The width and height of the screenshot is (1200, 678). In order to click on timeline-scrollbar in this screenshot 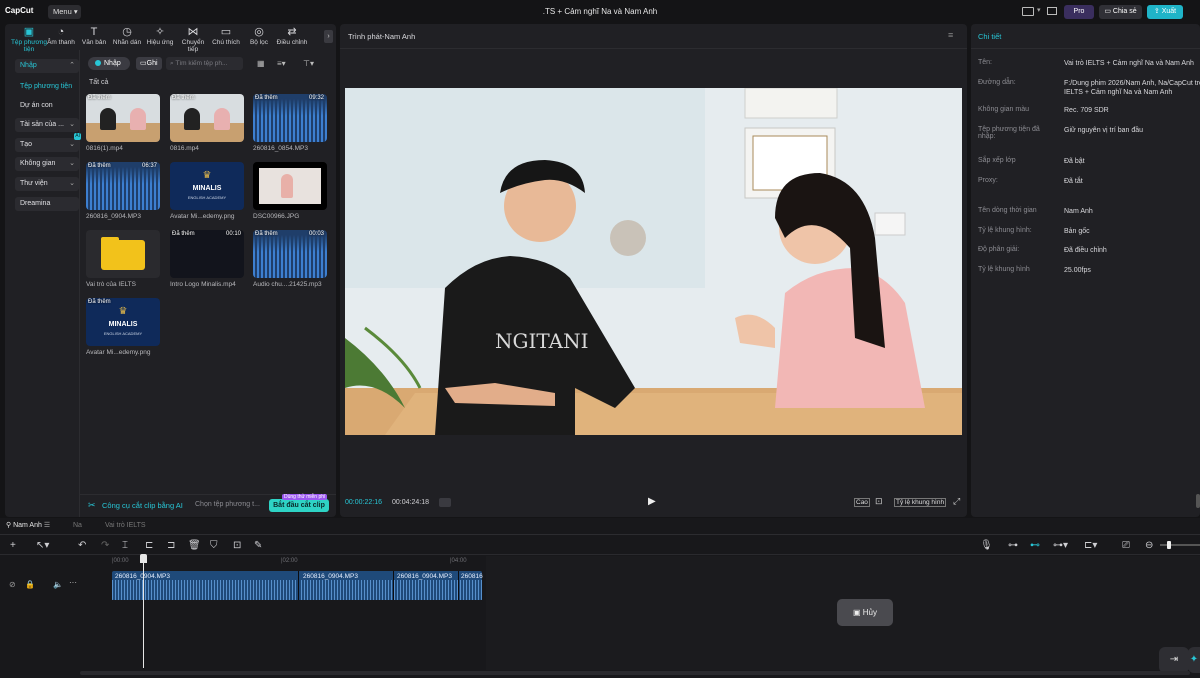, I will do `click(635, 673)`.